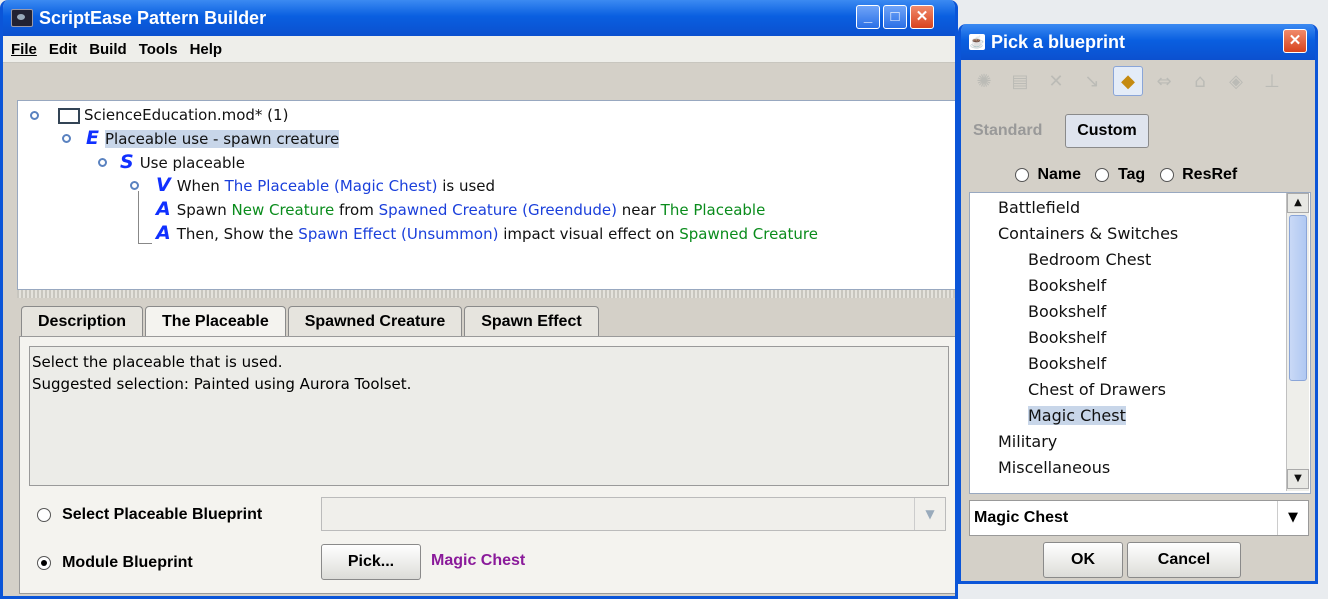 Image resolution: width=1328 pixels, height=599 pixels. I want to click on spawned-creature-link: Spawned Creature (Greendude), so click(498, 210).